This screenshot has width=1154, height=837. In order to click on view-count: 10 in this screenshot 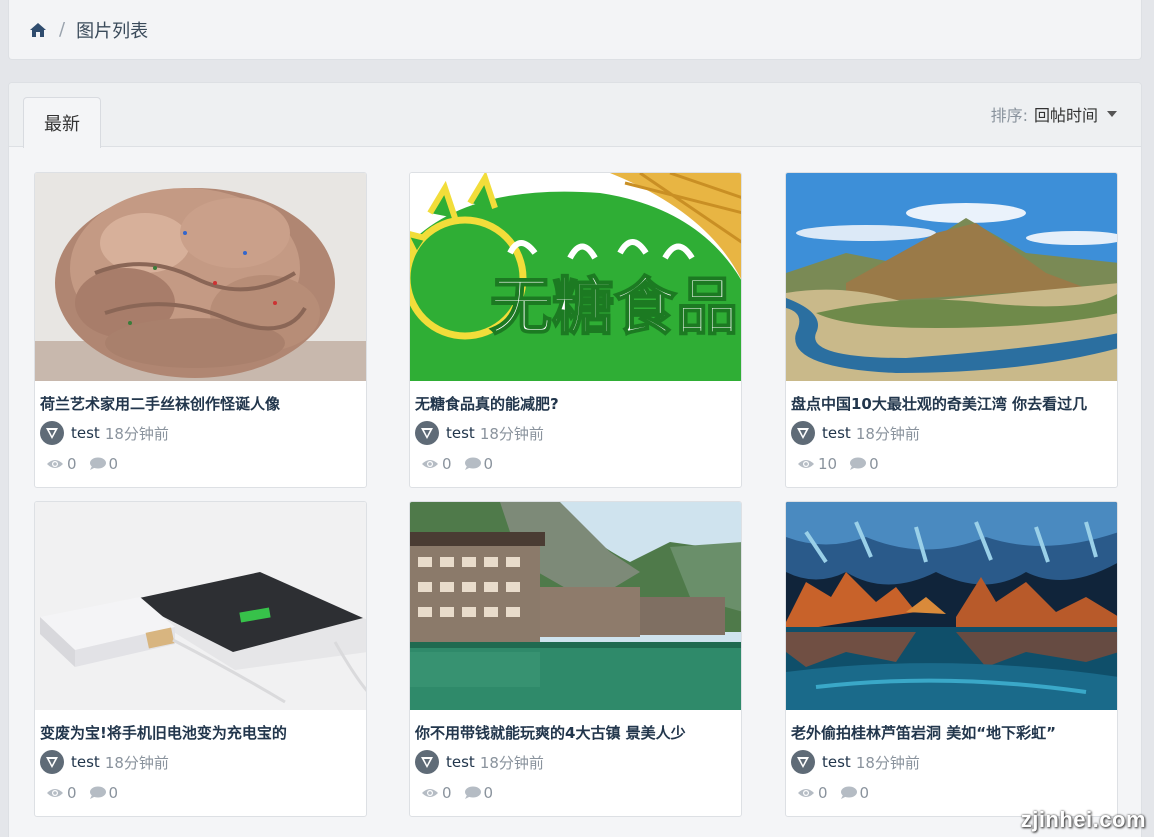, I will do `click(828, 464)`.